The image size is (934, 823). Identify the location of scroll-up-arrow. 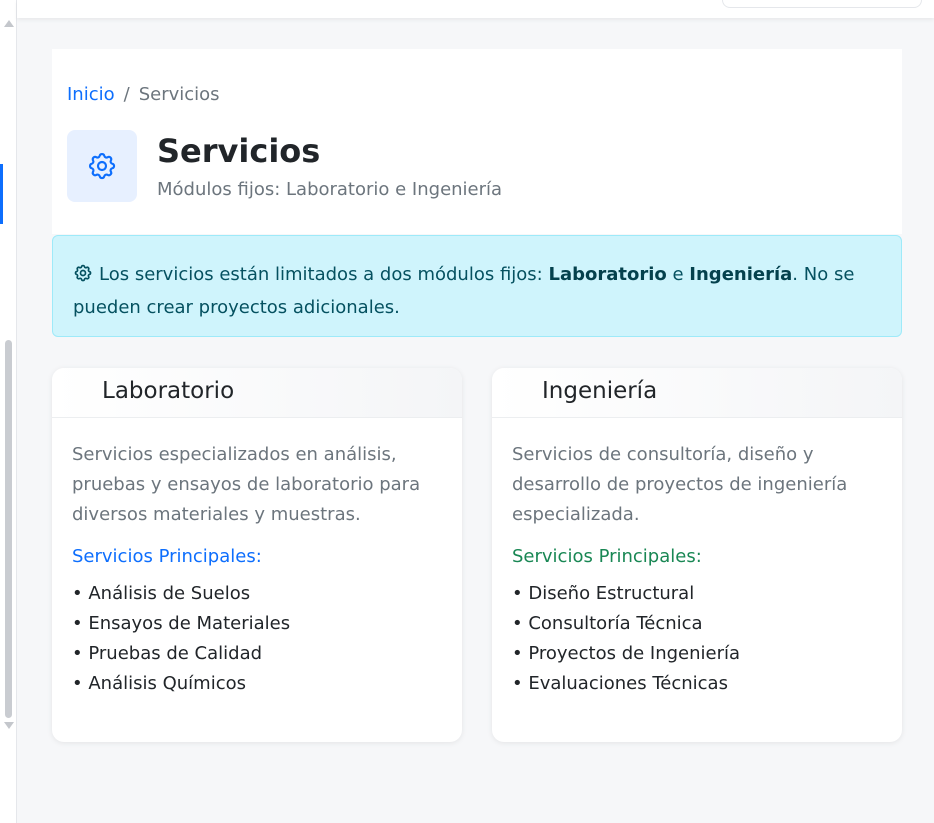
(9, 23).